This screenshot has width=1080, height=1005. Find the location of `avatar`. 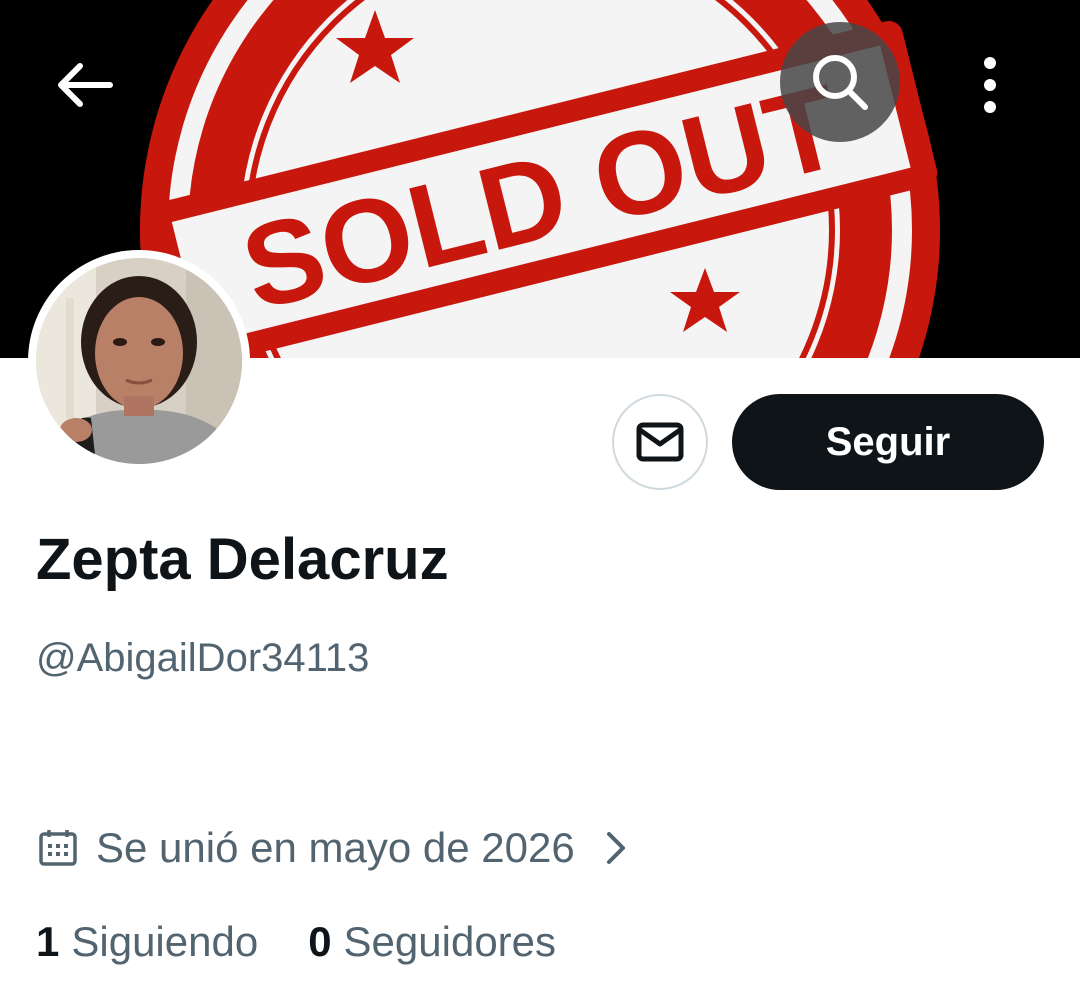

avatar is located at coordinates (139, 361).